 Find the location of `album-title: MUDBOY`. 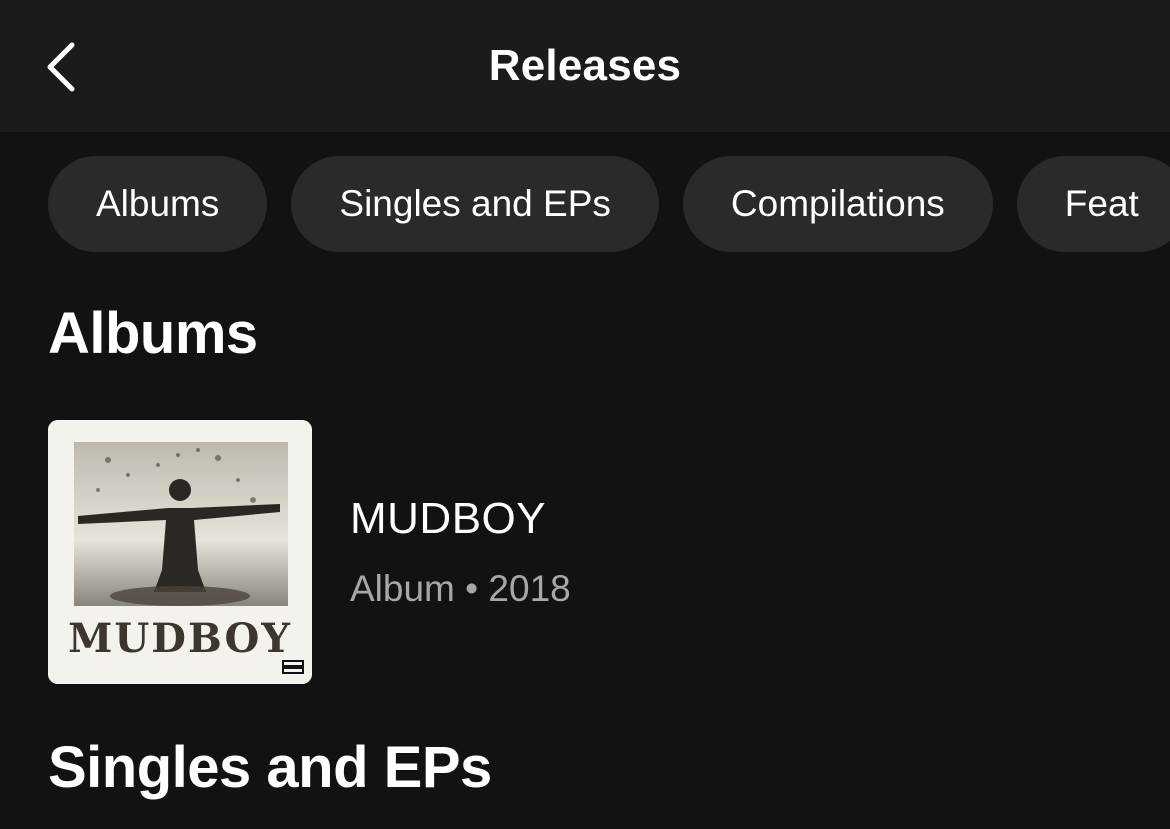

album-title: MUDBOY is located at coordinates (448, 518).